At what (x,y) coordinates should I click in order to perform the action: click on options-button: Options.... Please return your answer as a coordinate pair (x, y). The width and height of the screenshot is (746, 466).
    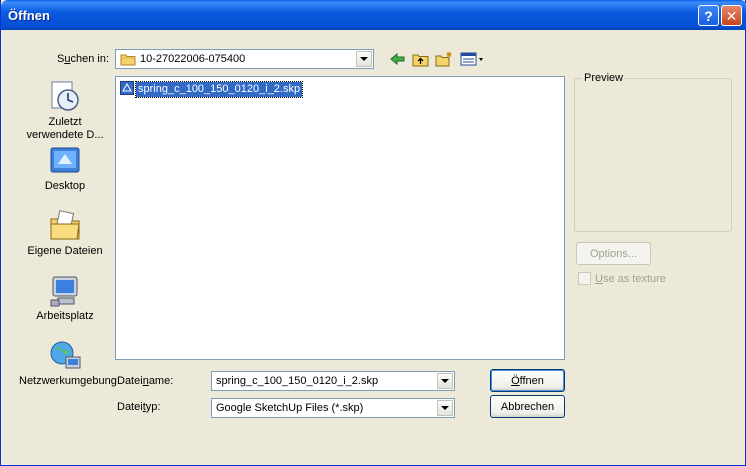
    Looking at the image, I should click on (613, 253).